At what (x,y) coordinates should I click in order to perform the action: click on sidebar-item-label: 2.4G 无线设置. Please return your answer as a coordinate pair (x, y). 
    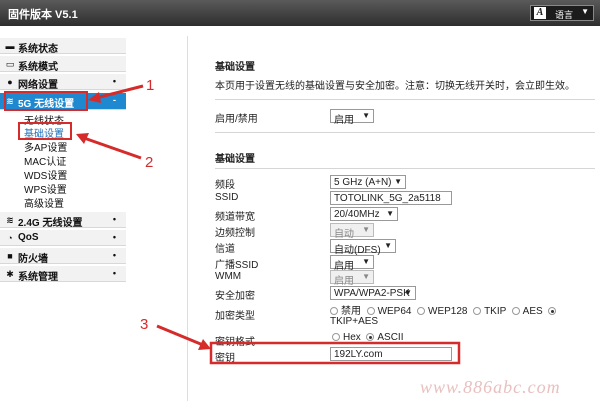
    Looking at the image, I should click on (50, 223).